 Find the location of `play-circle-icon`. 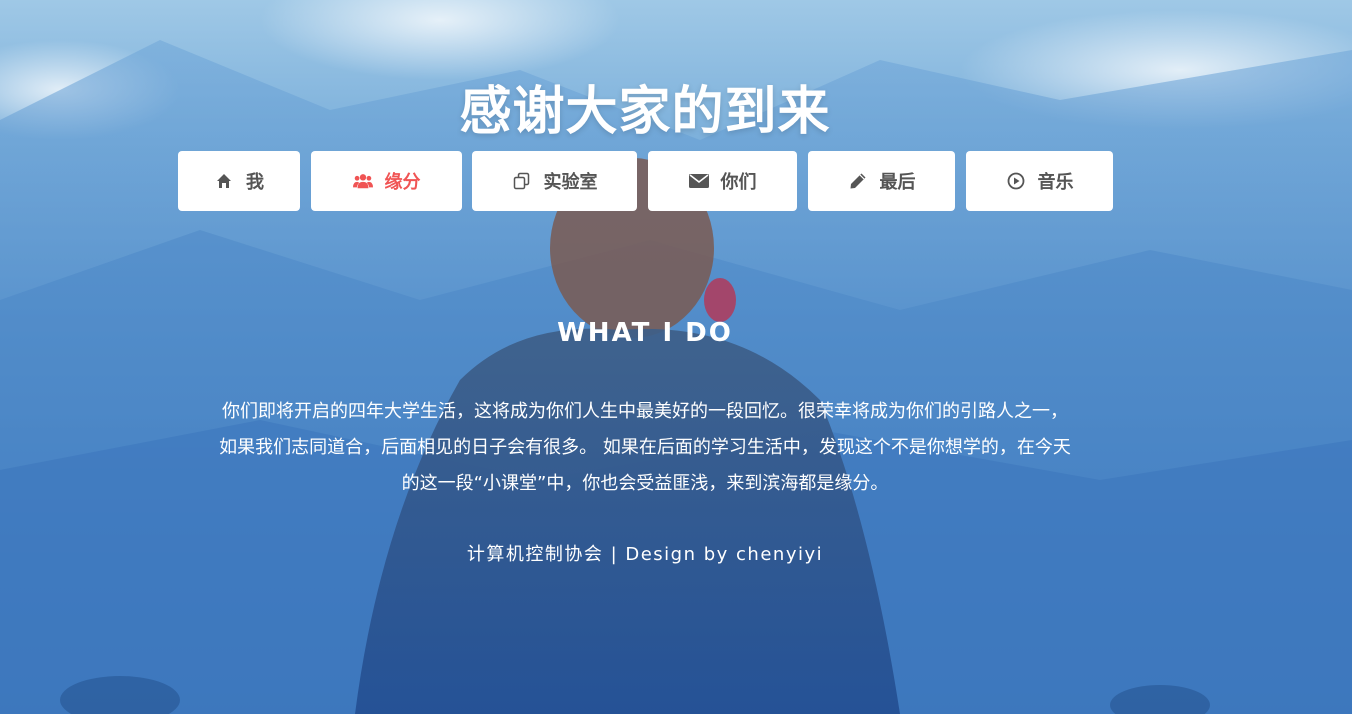

play-circle-icon is located at coordinates (1016, 181).